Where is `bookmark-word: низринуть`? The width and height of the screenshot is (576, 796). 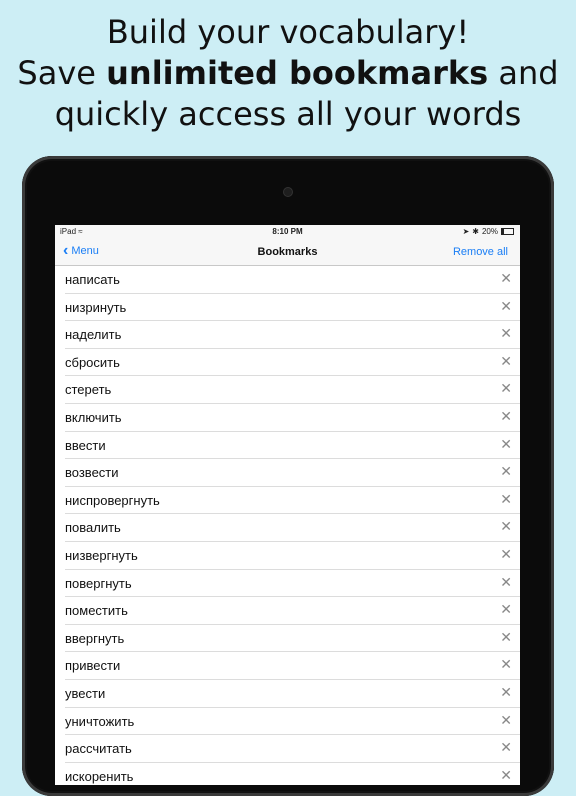
bookmark-word: низринуть is located at coordinates (96, 307).